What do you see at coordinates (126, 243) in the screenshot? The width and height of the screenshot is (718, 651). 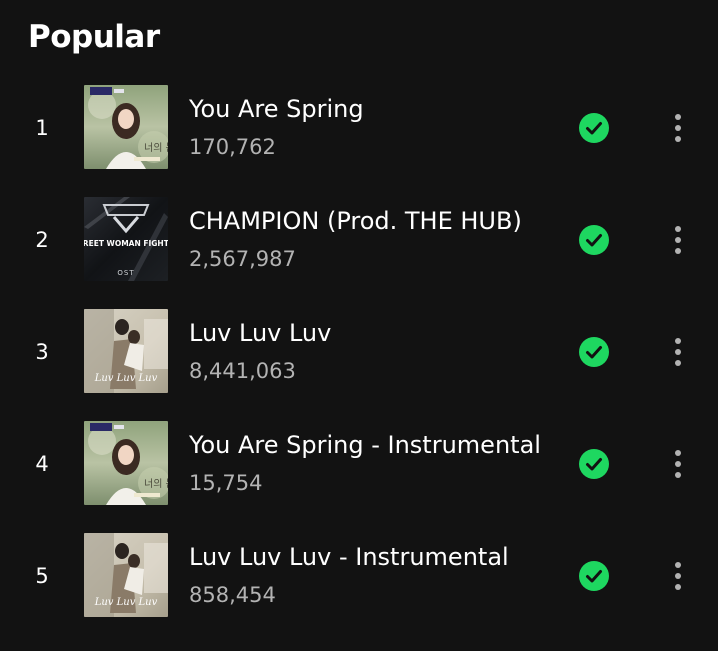 I see `album-art-text: STREET WOMAN FIGHTER` at bounding box center [126, 243].